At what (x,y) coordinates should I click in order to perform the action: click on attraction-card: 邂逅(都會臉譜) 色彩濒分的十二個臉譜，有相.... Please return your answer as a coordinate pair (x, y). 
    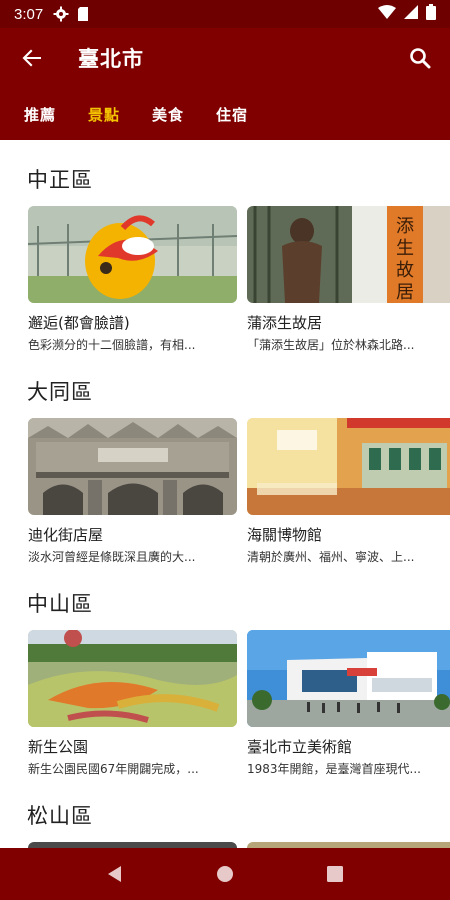
    Looking at the image, I should click on (132, 279).